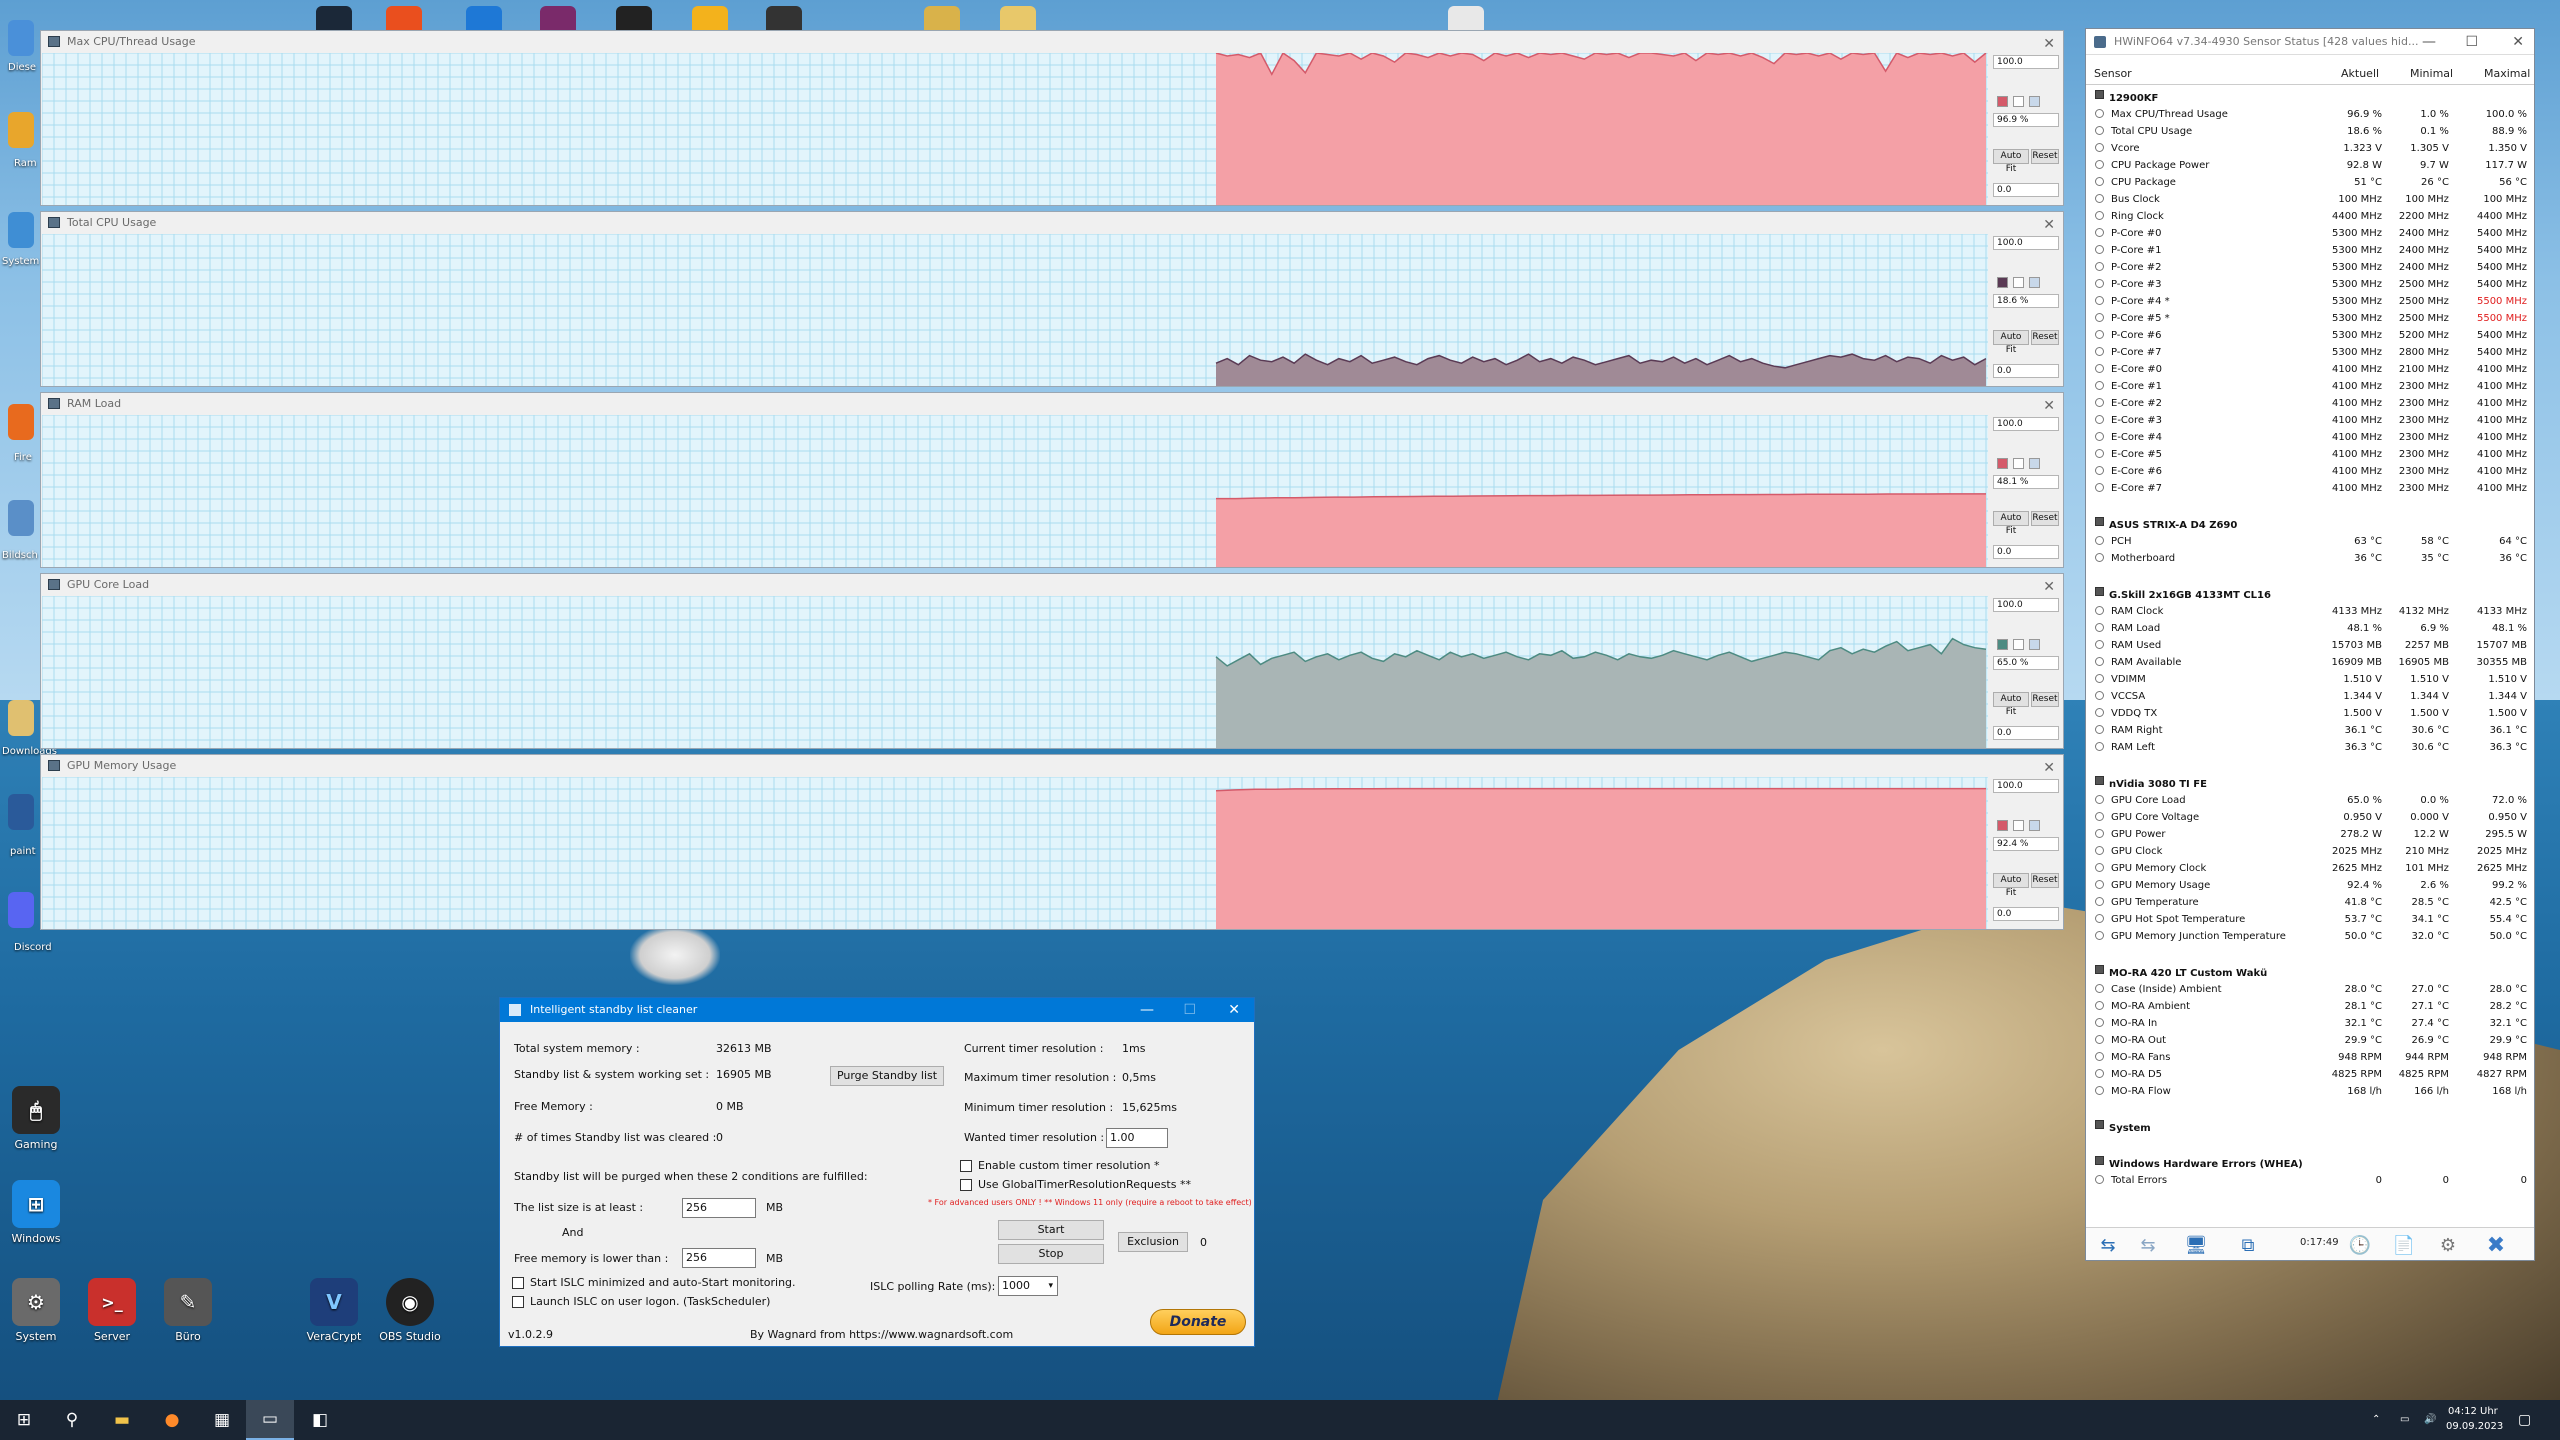 Image resolution: width=2560 pixels, height=1440 pixels. Describe the element at coordinates (2311, 868) in the screenshot. I see `sensor-row: GPU Memory Clock 2625 MHz 101 MHz 2625 MHz` at that location.